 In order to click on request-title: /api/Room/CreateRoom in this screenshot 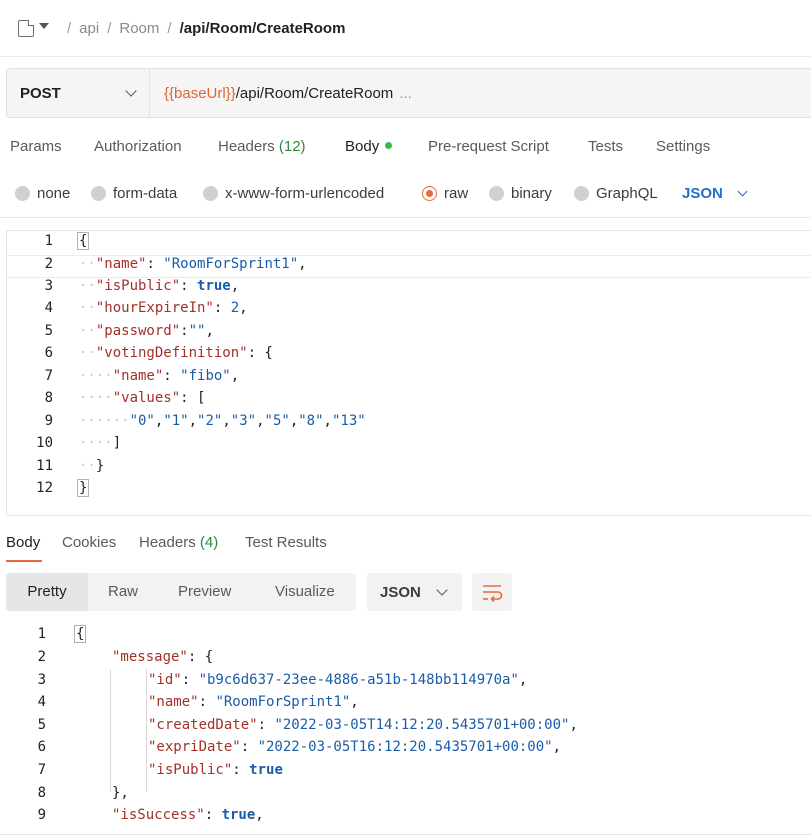, I will do `click(263, 28)`.